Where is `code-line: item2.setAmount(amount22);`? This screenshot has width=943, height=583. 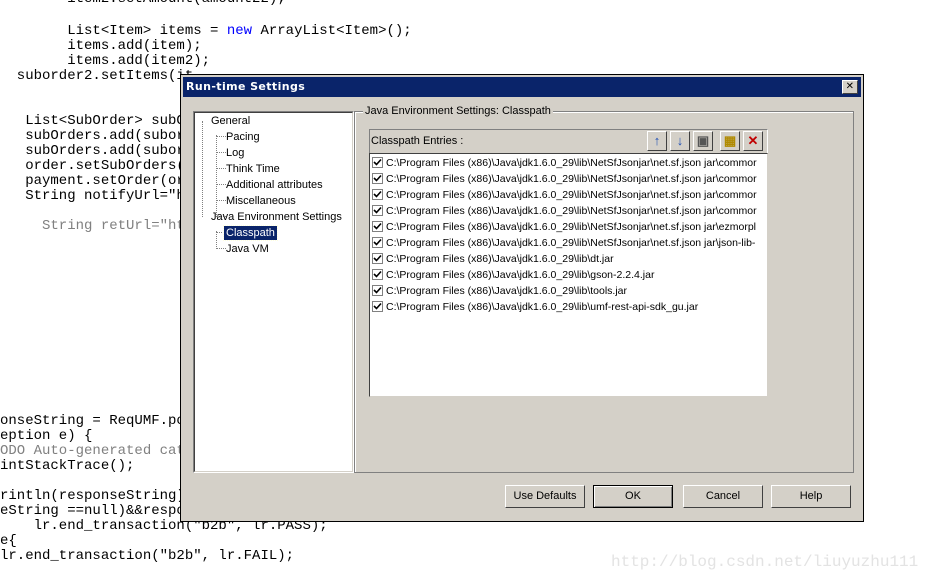
code-line: item2.setAmount(amount22); is located at coordinates (142, 3).